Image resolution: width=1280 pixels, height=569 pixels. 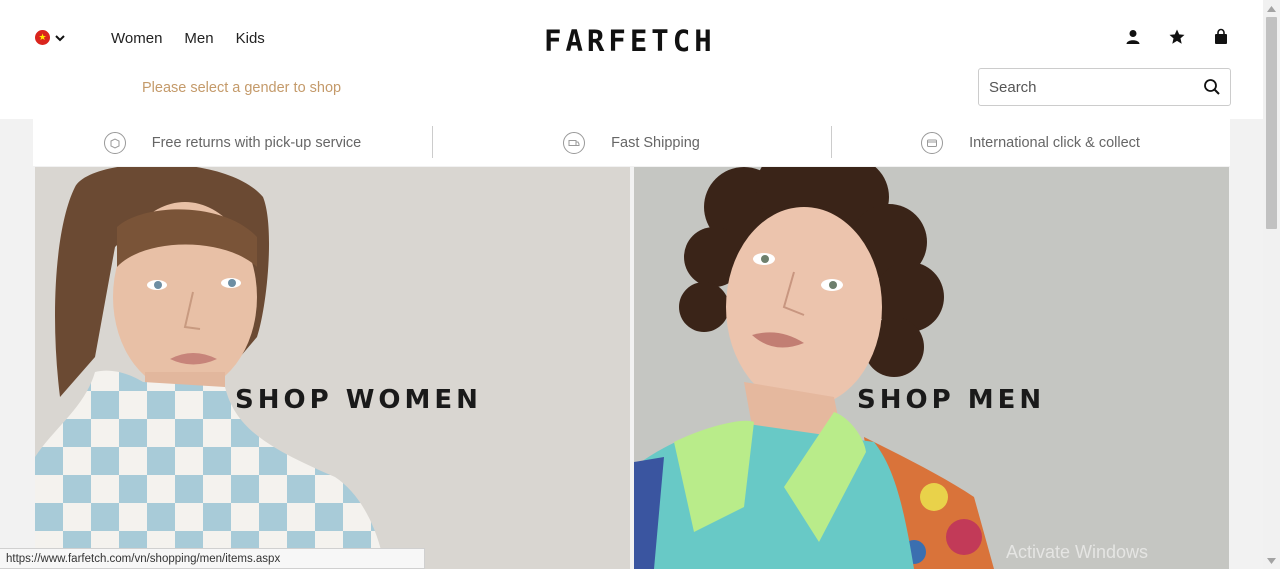 What do you see at coordinates (1084, 87) in the screenshot?
I see `search-input` at bounding box center [1084, 87].